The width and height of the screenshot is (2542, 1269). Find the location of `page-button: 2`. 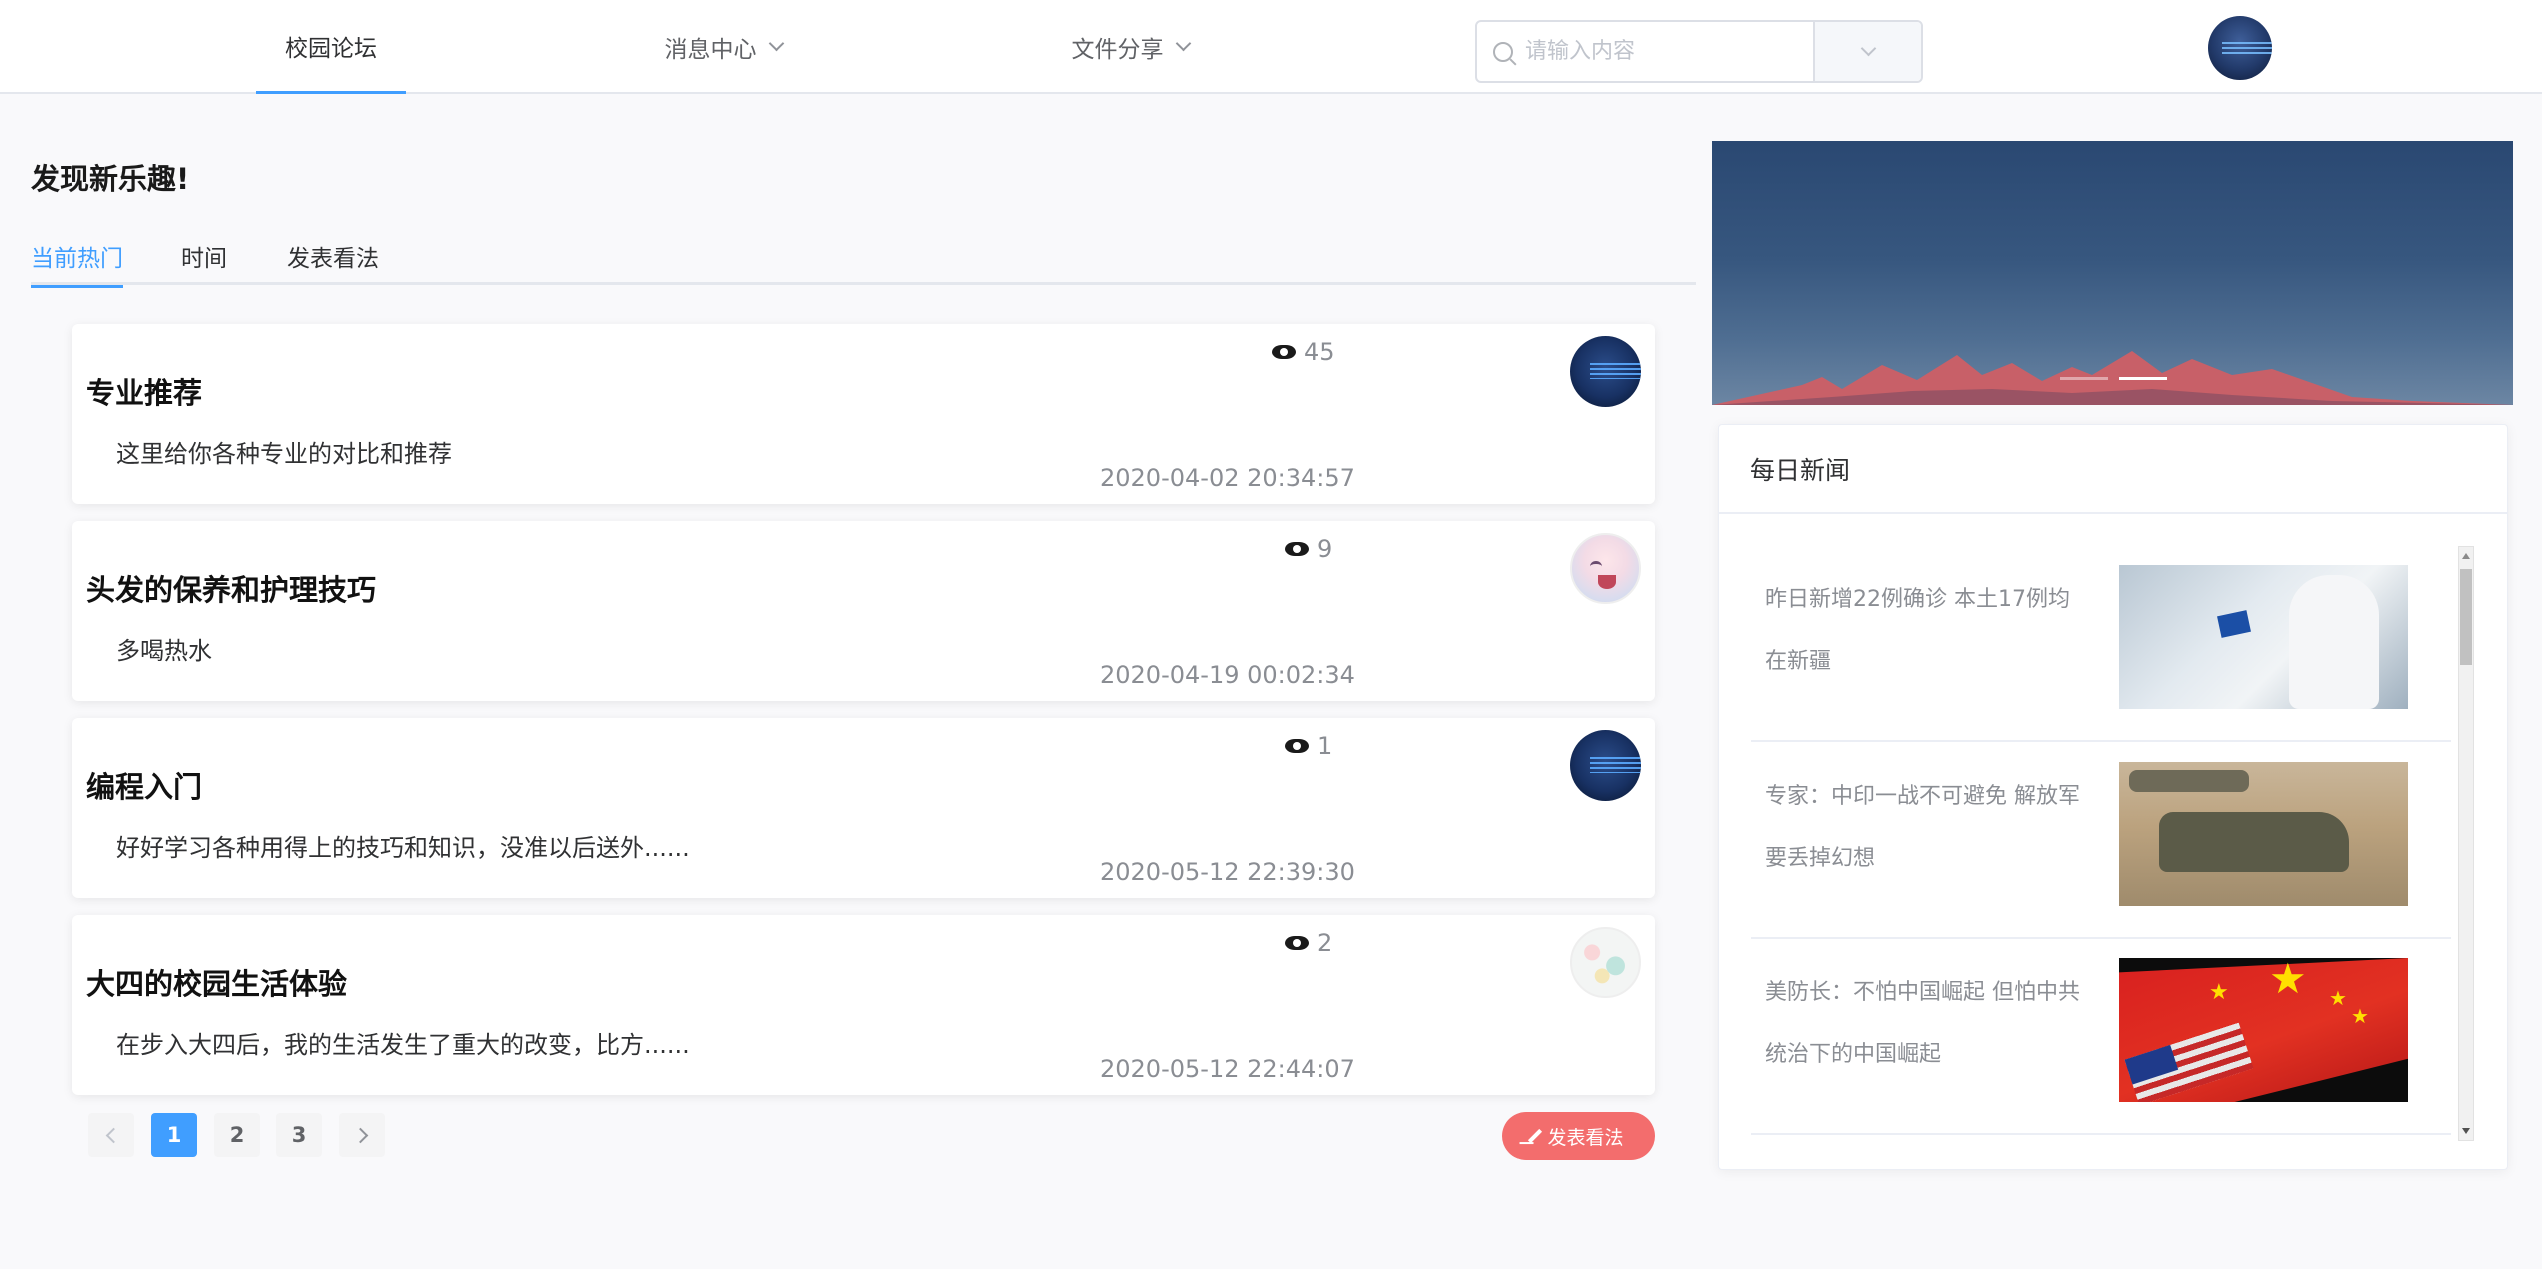

page-button: 2 is located at coordinates (237, 1135).